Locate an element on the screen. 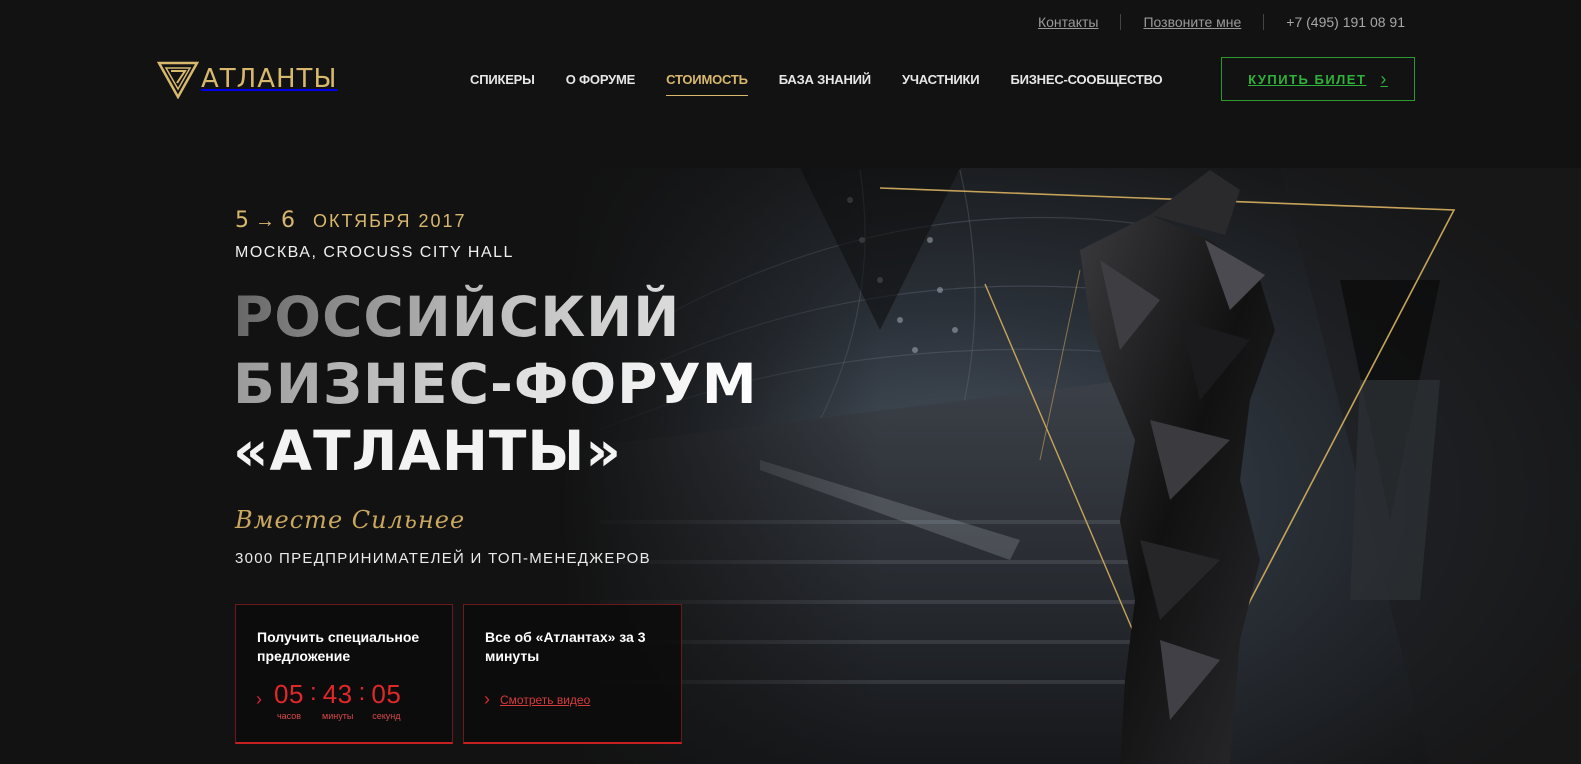 This screenshot has height=764, width=1581. buy-ticket-label: Купить билет is located at coordinates (1307, 79).